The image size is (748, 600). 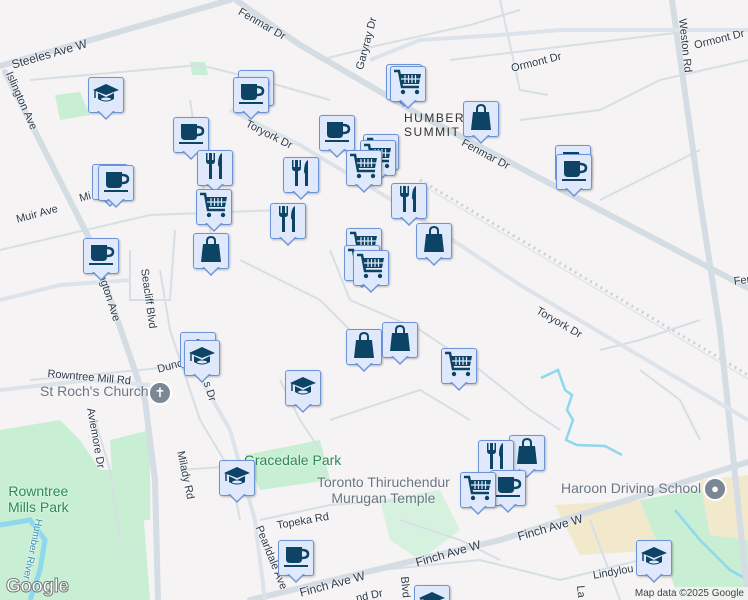 I want to click on place-label-temple: Toronto Thiruchendur Murugan Temple, so click(x=383, y=490).